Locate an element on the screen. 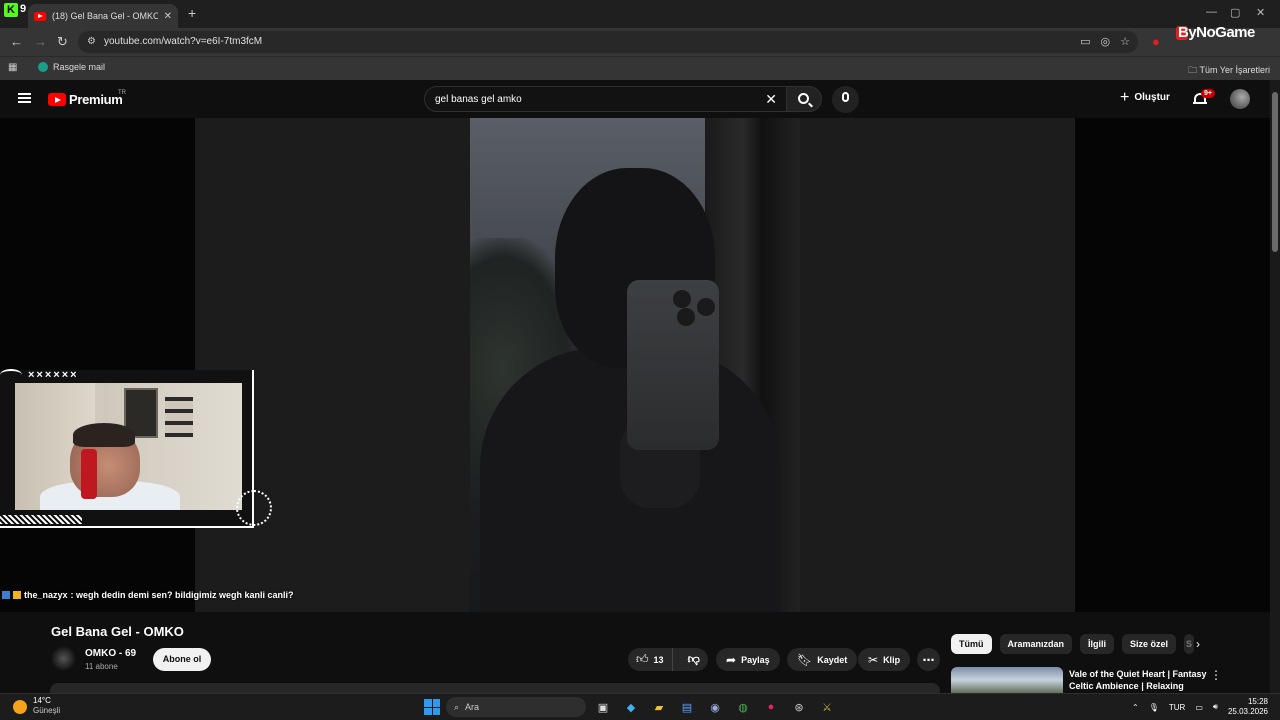 This screenshot has height=720, width=1280. reload-icon: ↻ is located at coordinates (62, 42).